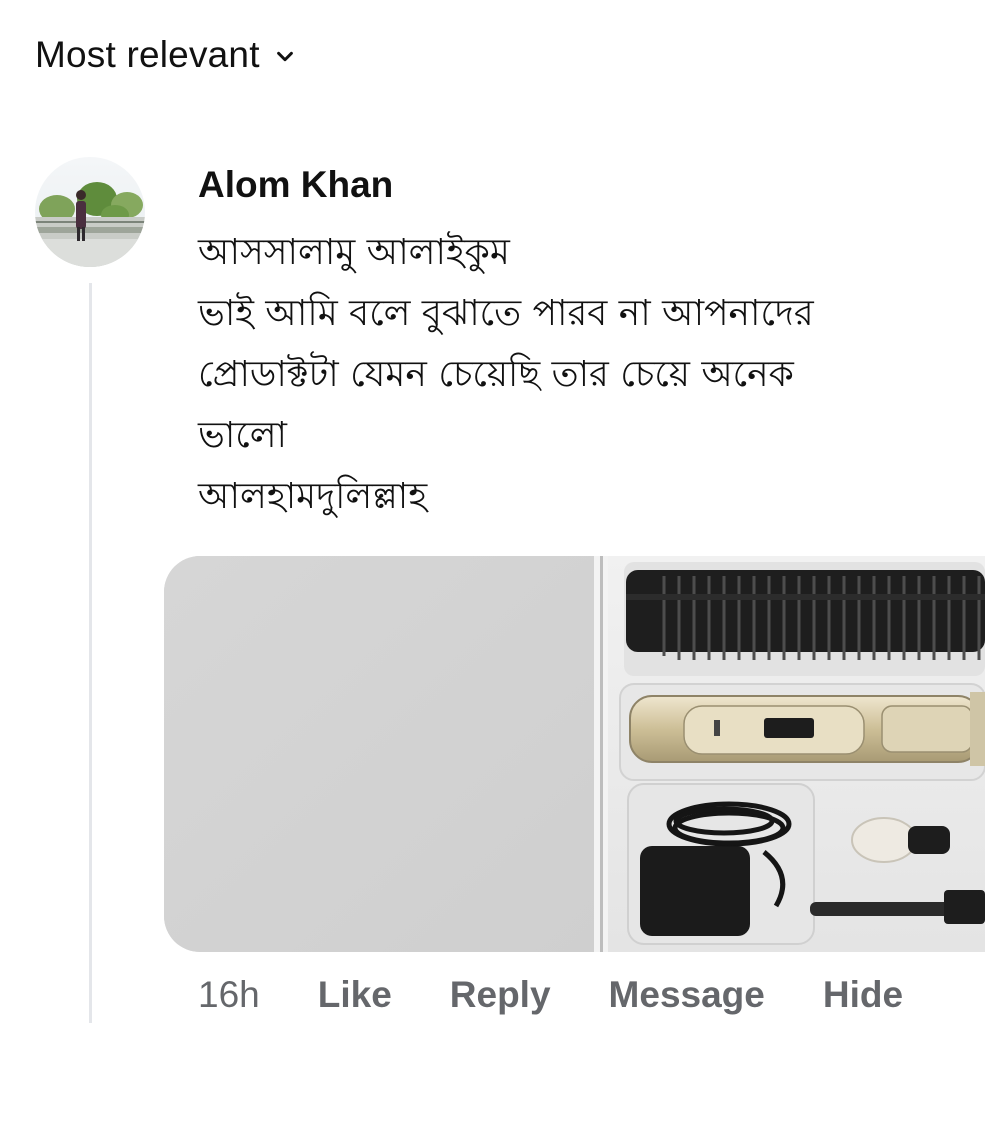 The height and width of the screenshot is (1131, 985). I want to click on avatar-photo, so click(90, 212).